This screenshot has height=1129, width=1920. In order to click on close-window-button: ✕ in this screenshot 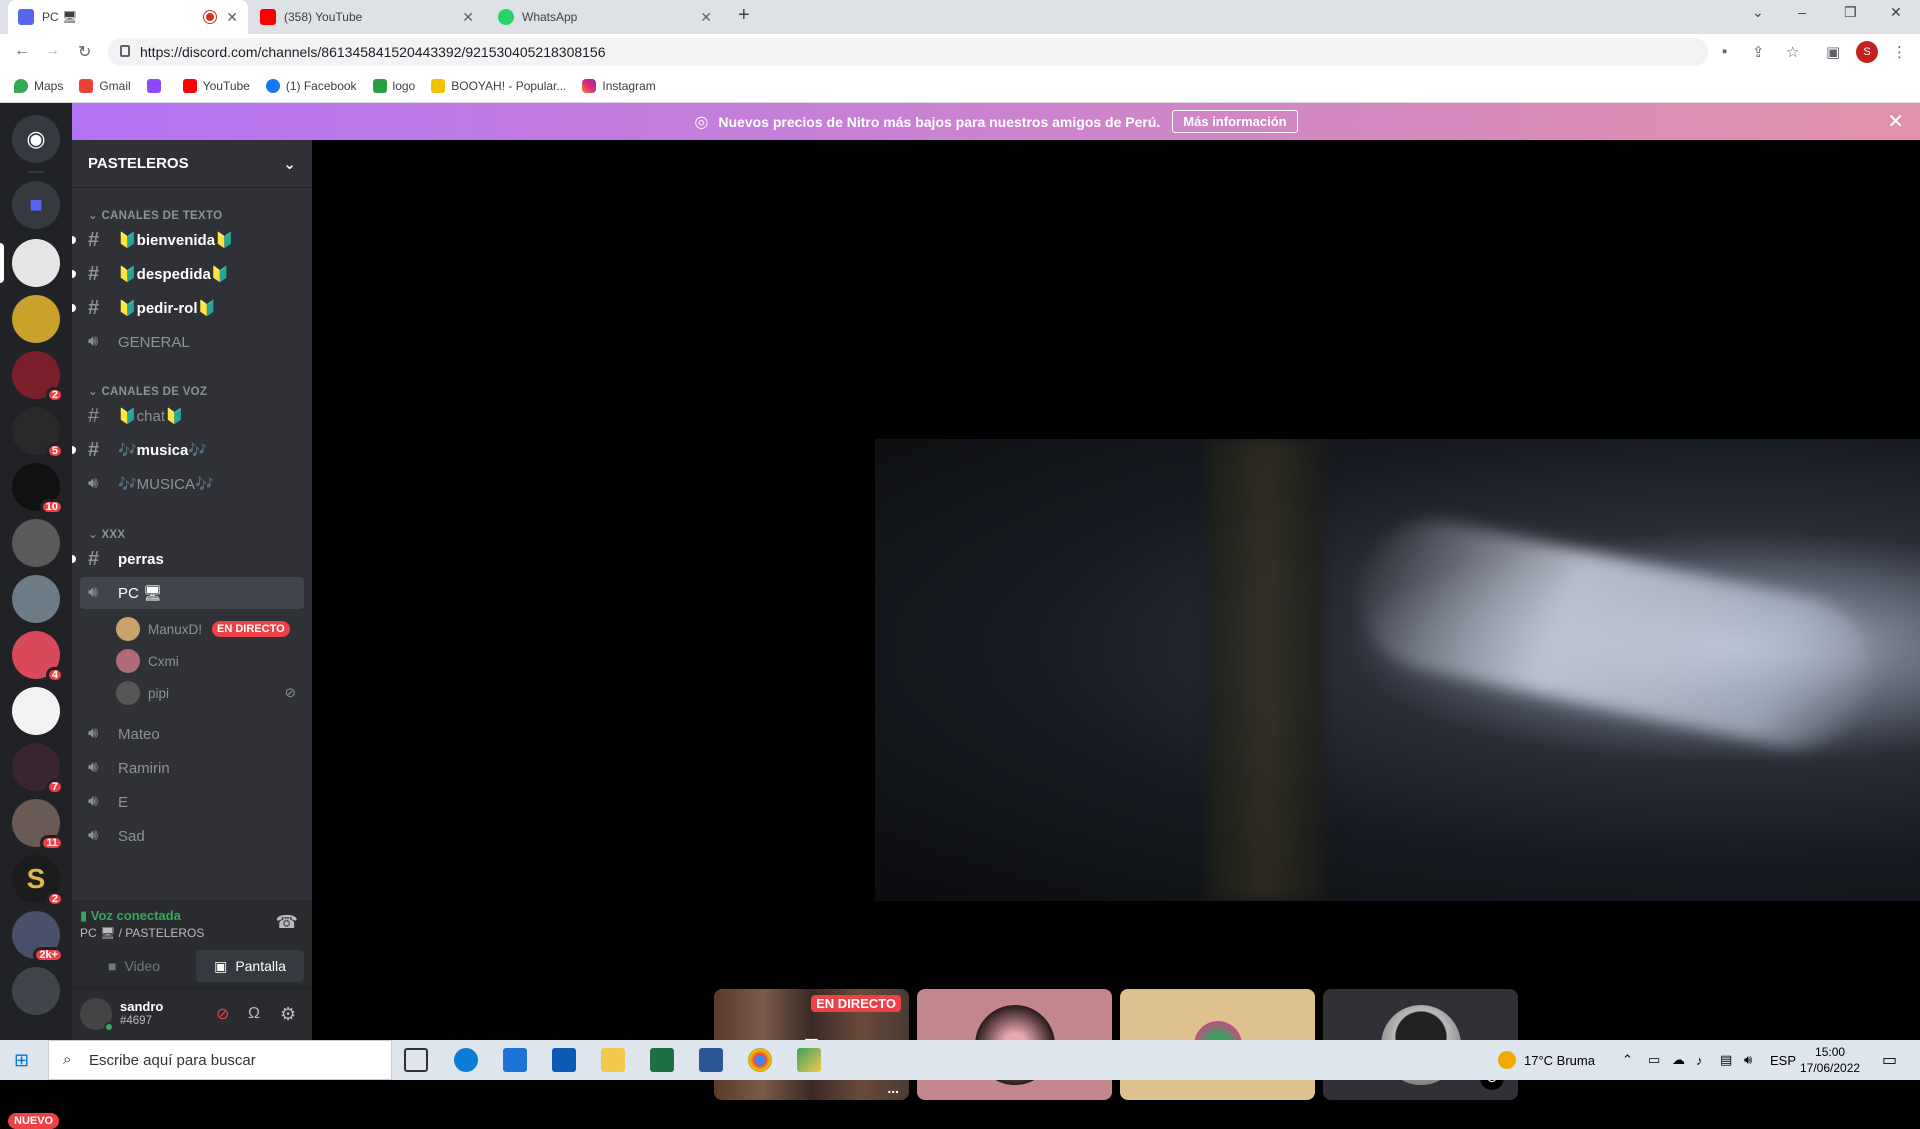, I will do `click(1896, 12)`.